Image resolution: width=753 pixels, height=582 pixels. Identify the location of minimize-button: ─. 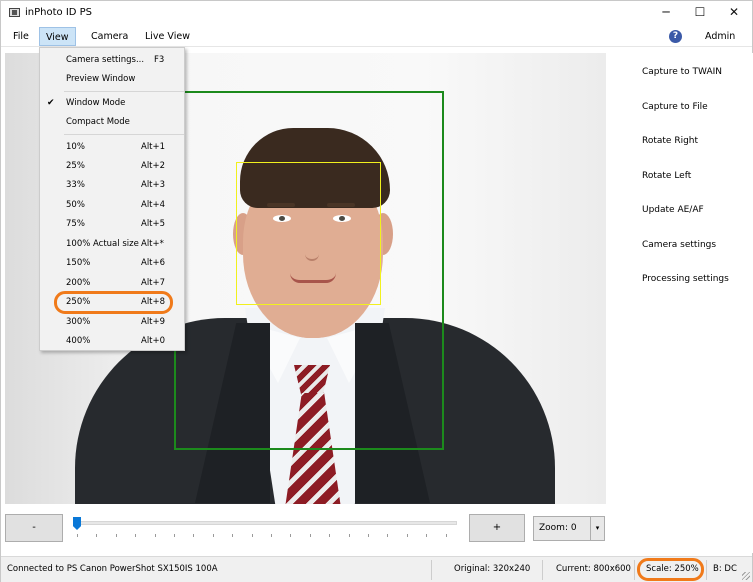
(666, 13).